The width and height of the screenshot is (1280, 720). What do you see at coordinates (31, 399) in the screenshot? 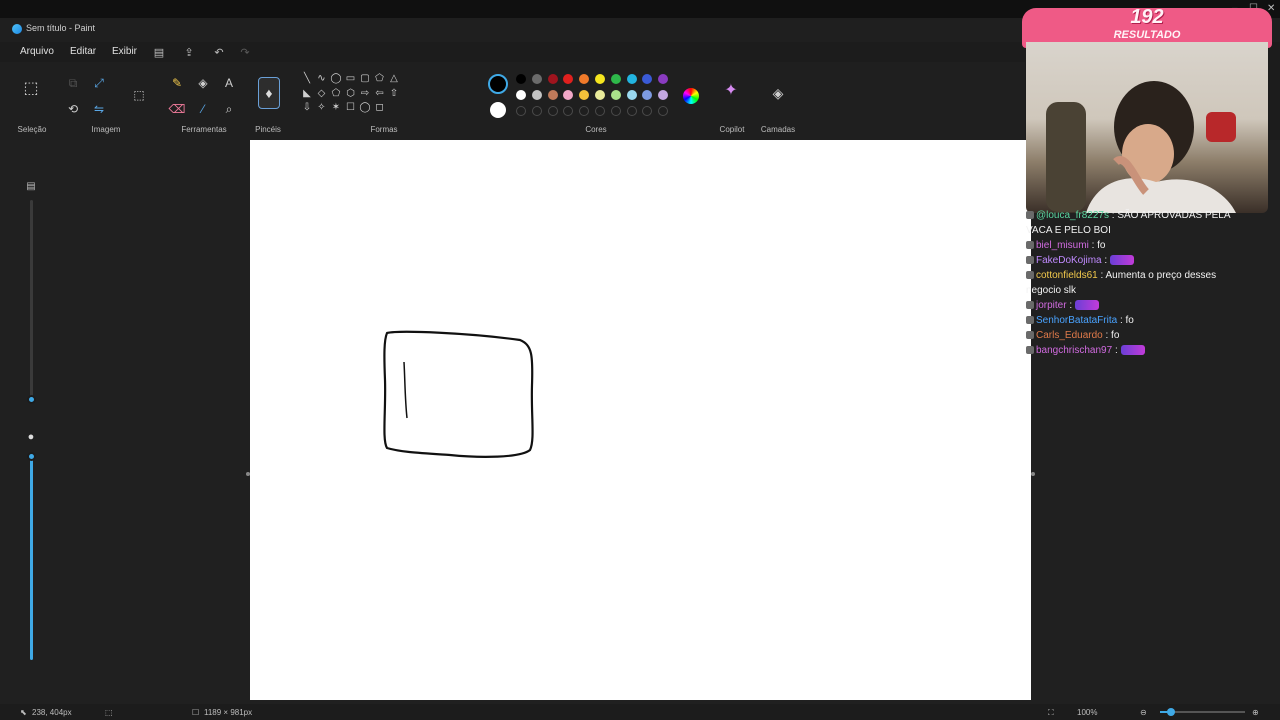
I see `brush-size-slider-knob` at bounding box center [31, 399].